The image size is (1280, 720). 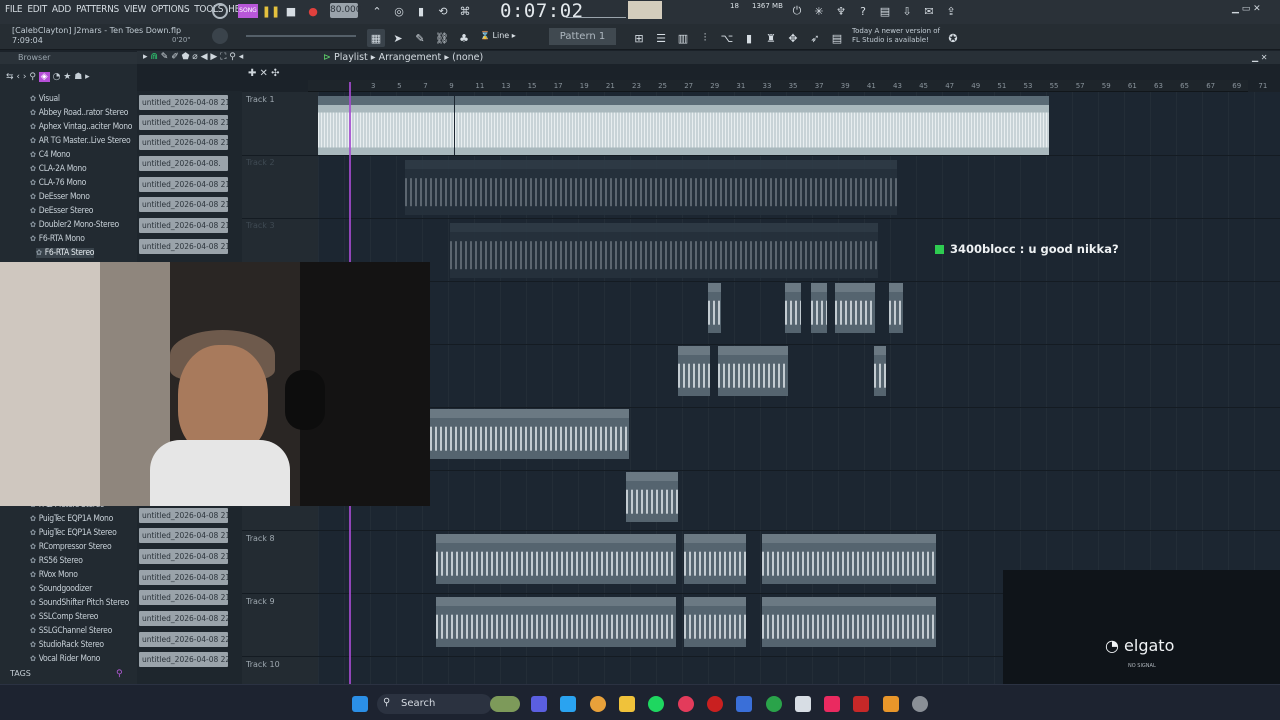 I want to click on browser-item: C4 Mono, so click(x=50, y=155).